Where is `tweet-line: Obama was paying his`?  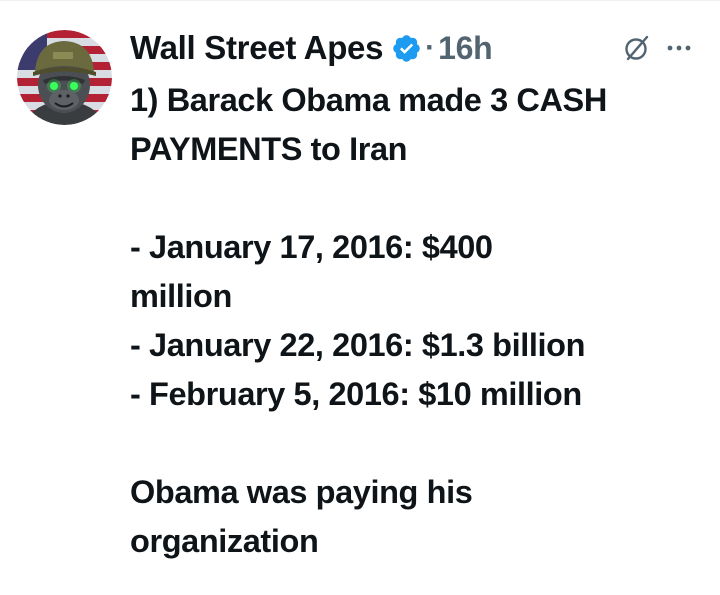
tweet-line: Obama was paying his is located at coordinates (301, 492).